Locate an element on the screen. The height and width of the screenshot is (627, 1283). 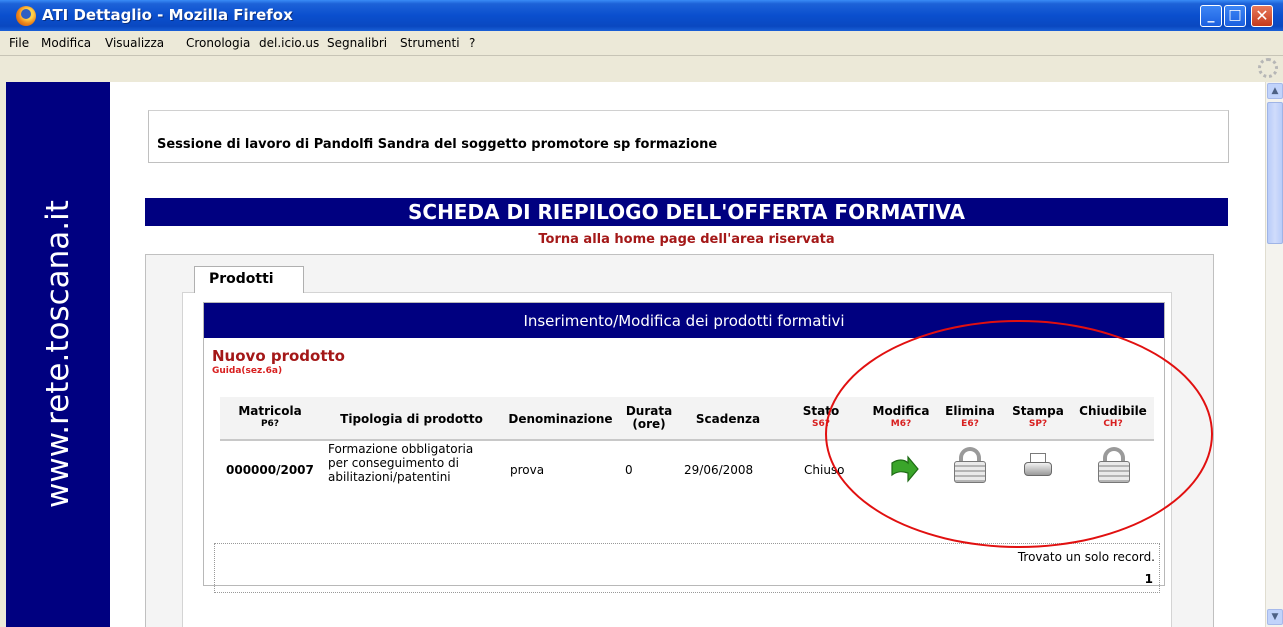
page-number-link: 1 is located at coordinates (1149, 579).